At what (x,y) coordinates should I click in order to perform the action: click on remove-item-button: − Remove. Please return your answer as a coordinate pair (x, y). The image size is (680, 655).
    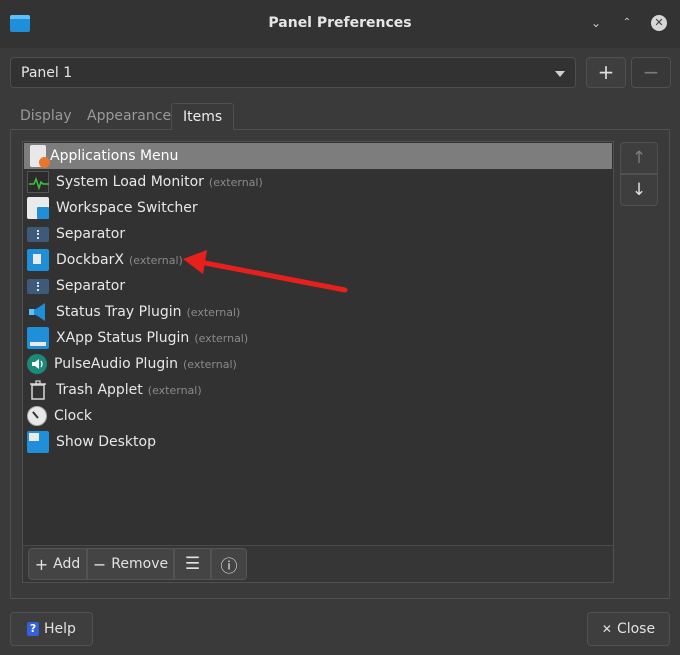
    Looking at the image, I should click on (130, 564).